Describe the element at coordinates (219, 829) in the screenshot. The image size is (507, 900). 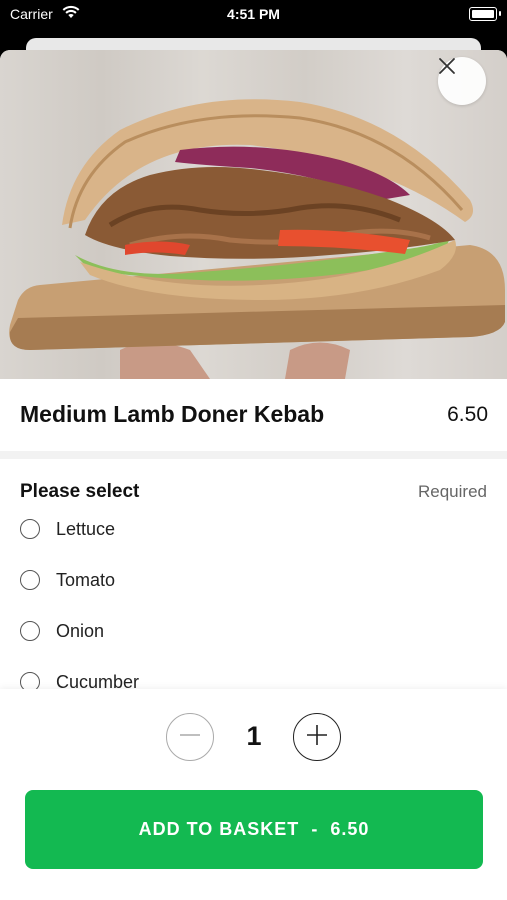
I see `add-to-basket-label: ADD TO BASKET` at that location.